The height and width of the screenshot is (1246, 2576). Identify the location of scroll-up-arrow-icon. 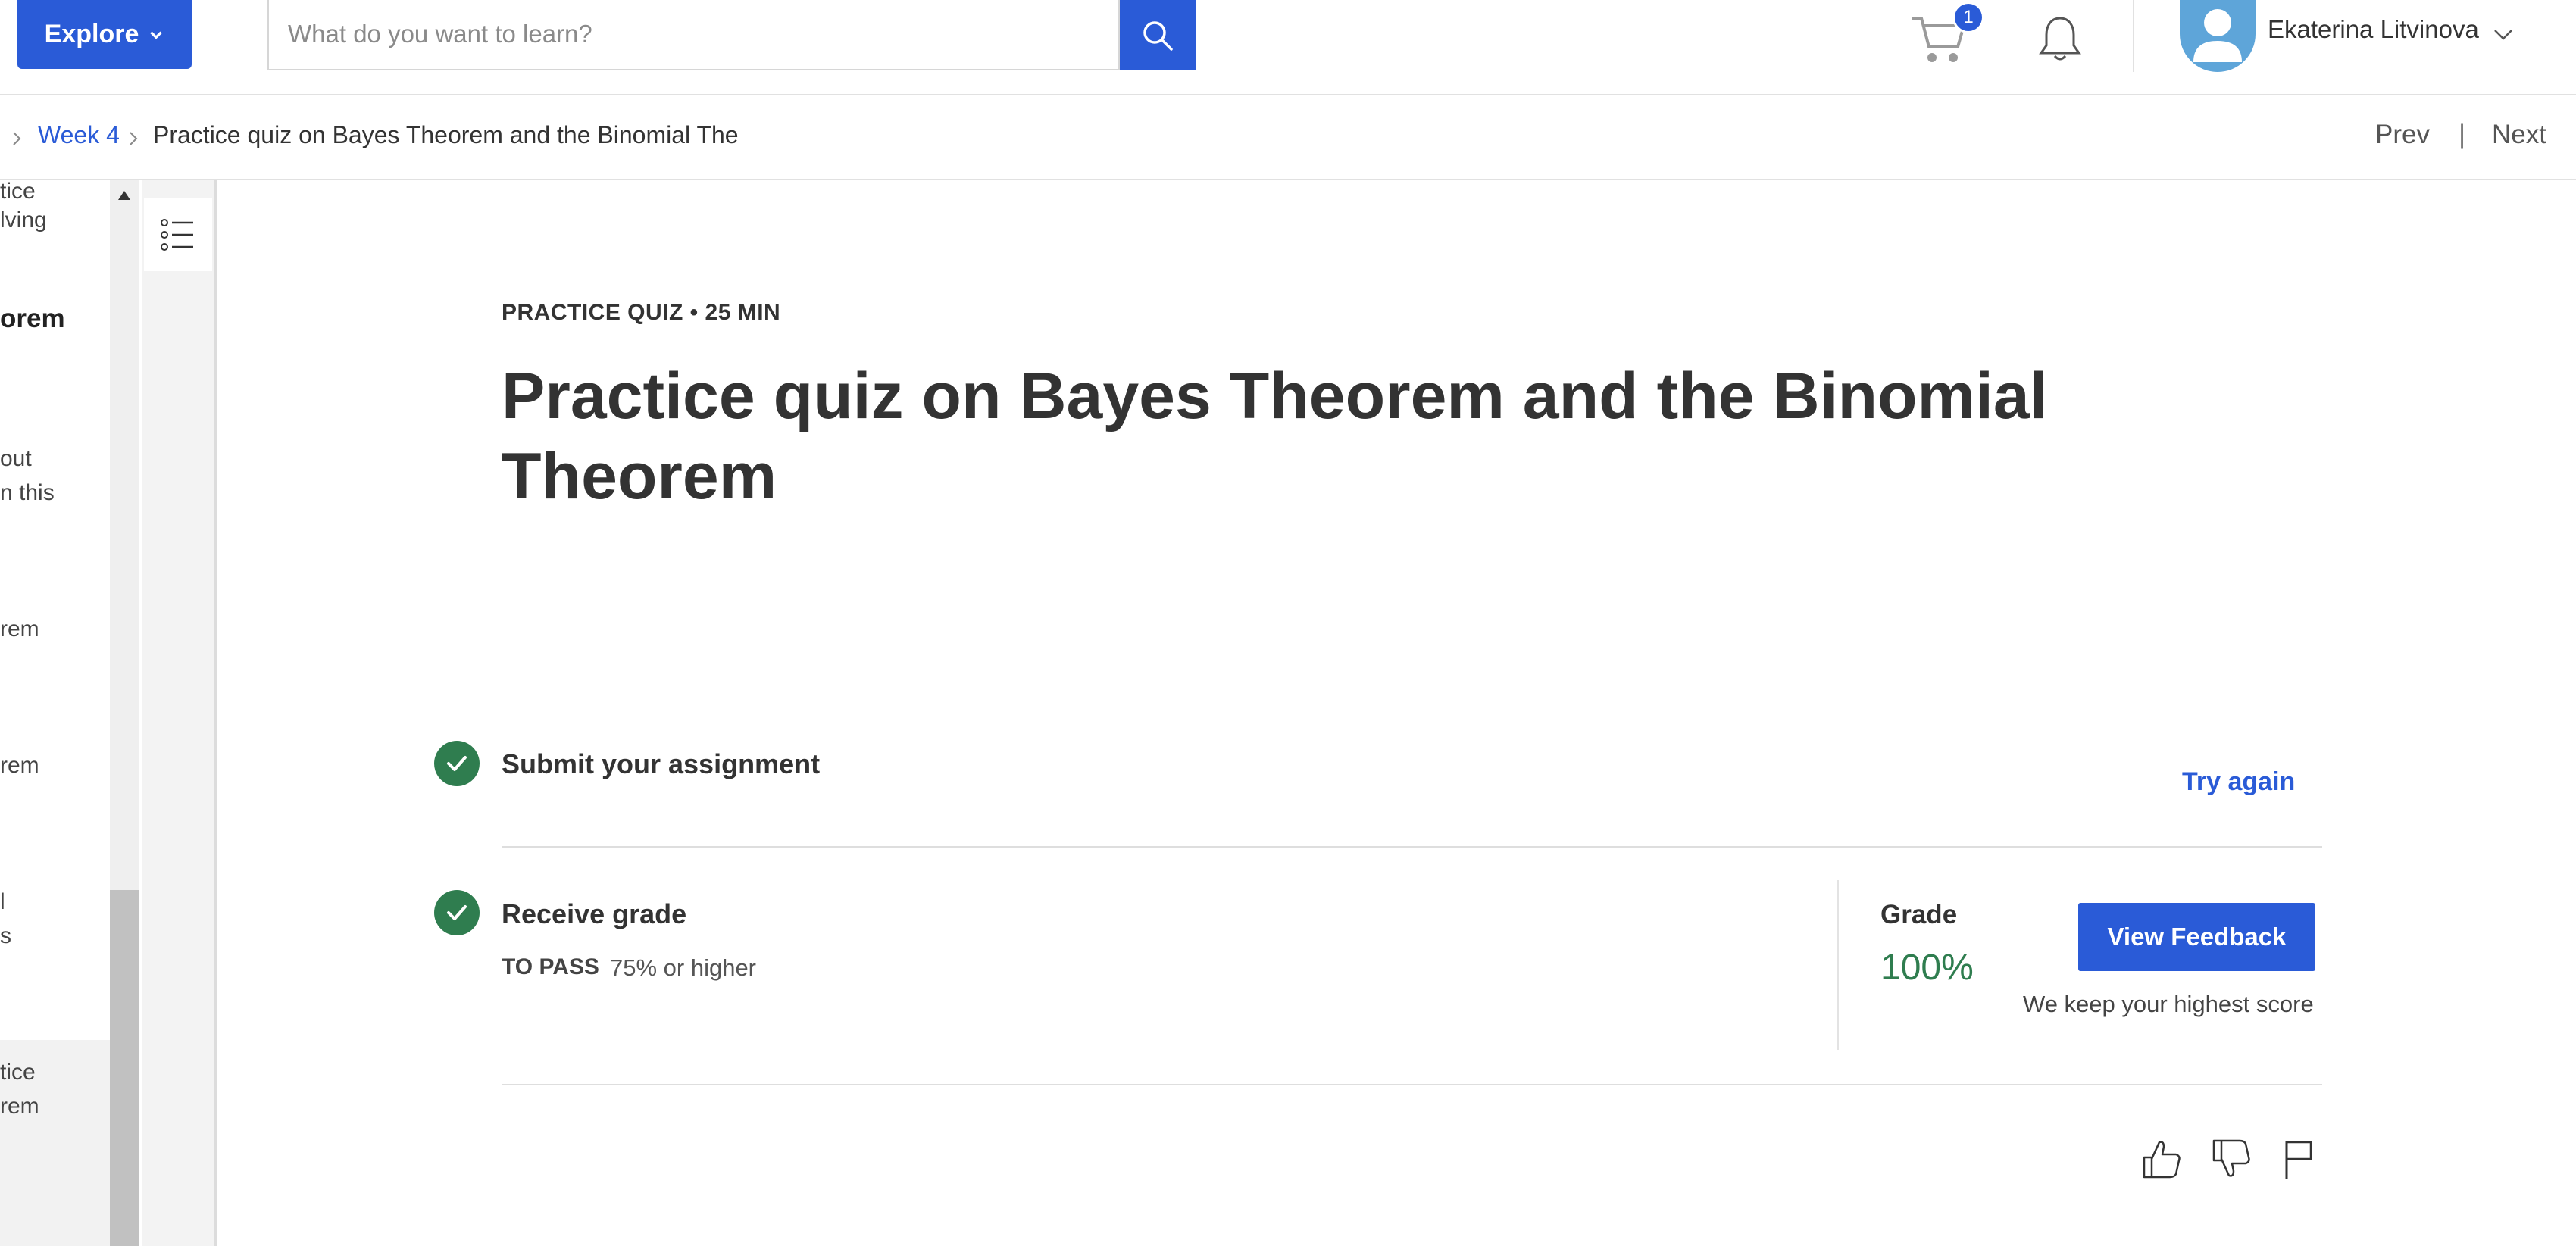
(124, 195).